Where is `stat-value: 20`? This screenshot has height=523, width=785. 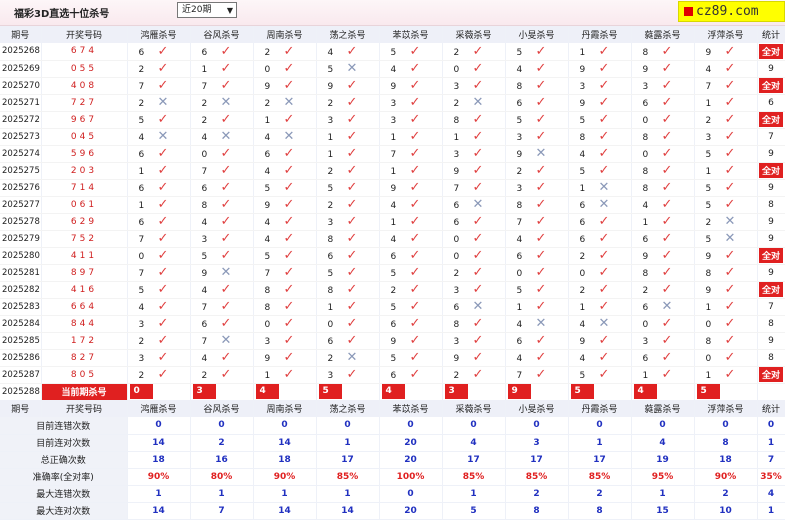
stat-value: 20 is located at coordinates (411, 460).